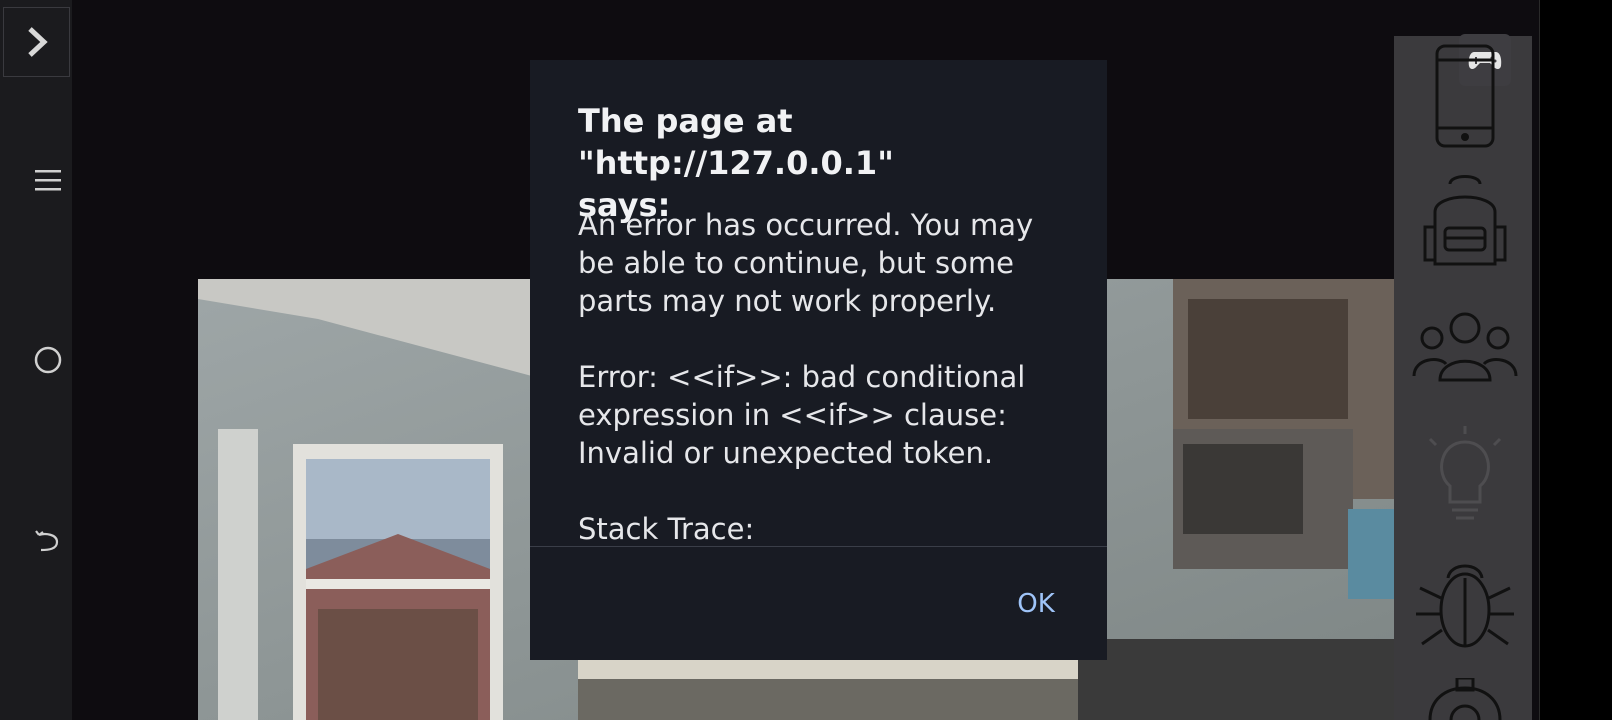 Image resolution: width=1612 pixels, height=720 pixels. Describe the element at coordinates (1465, 96) in the screenshot. I see `phone-icon` at that location.